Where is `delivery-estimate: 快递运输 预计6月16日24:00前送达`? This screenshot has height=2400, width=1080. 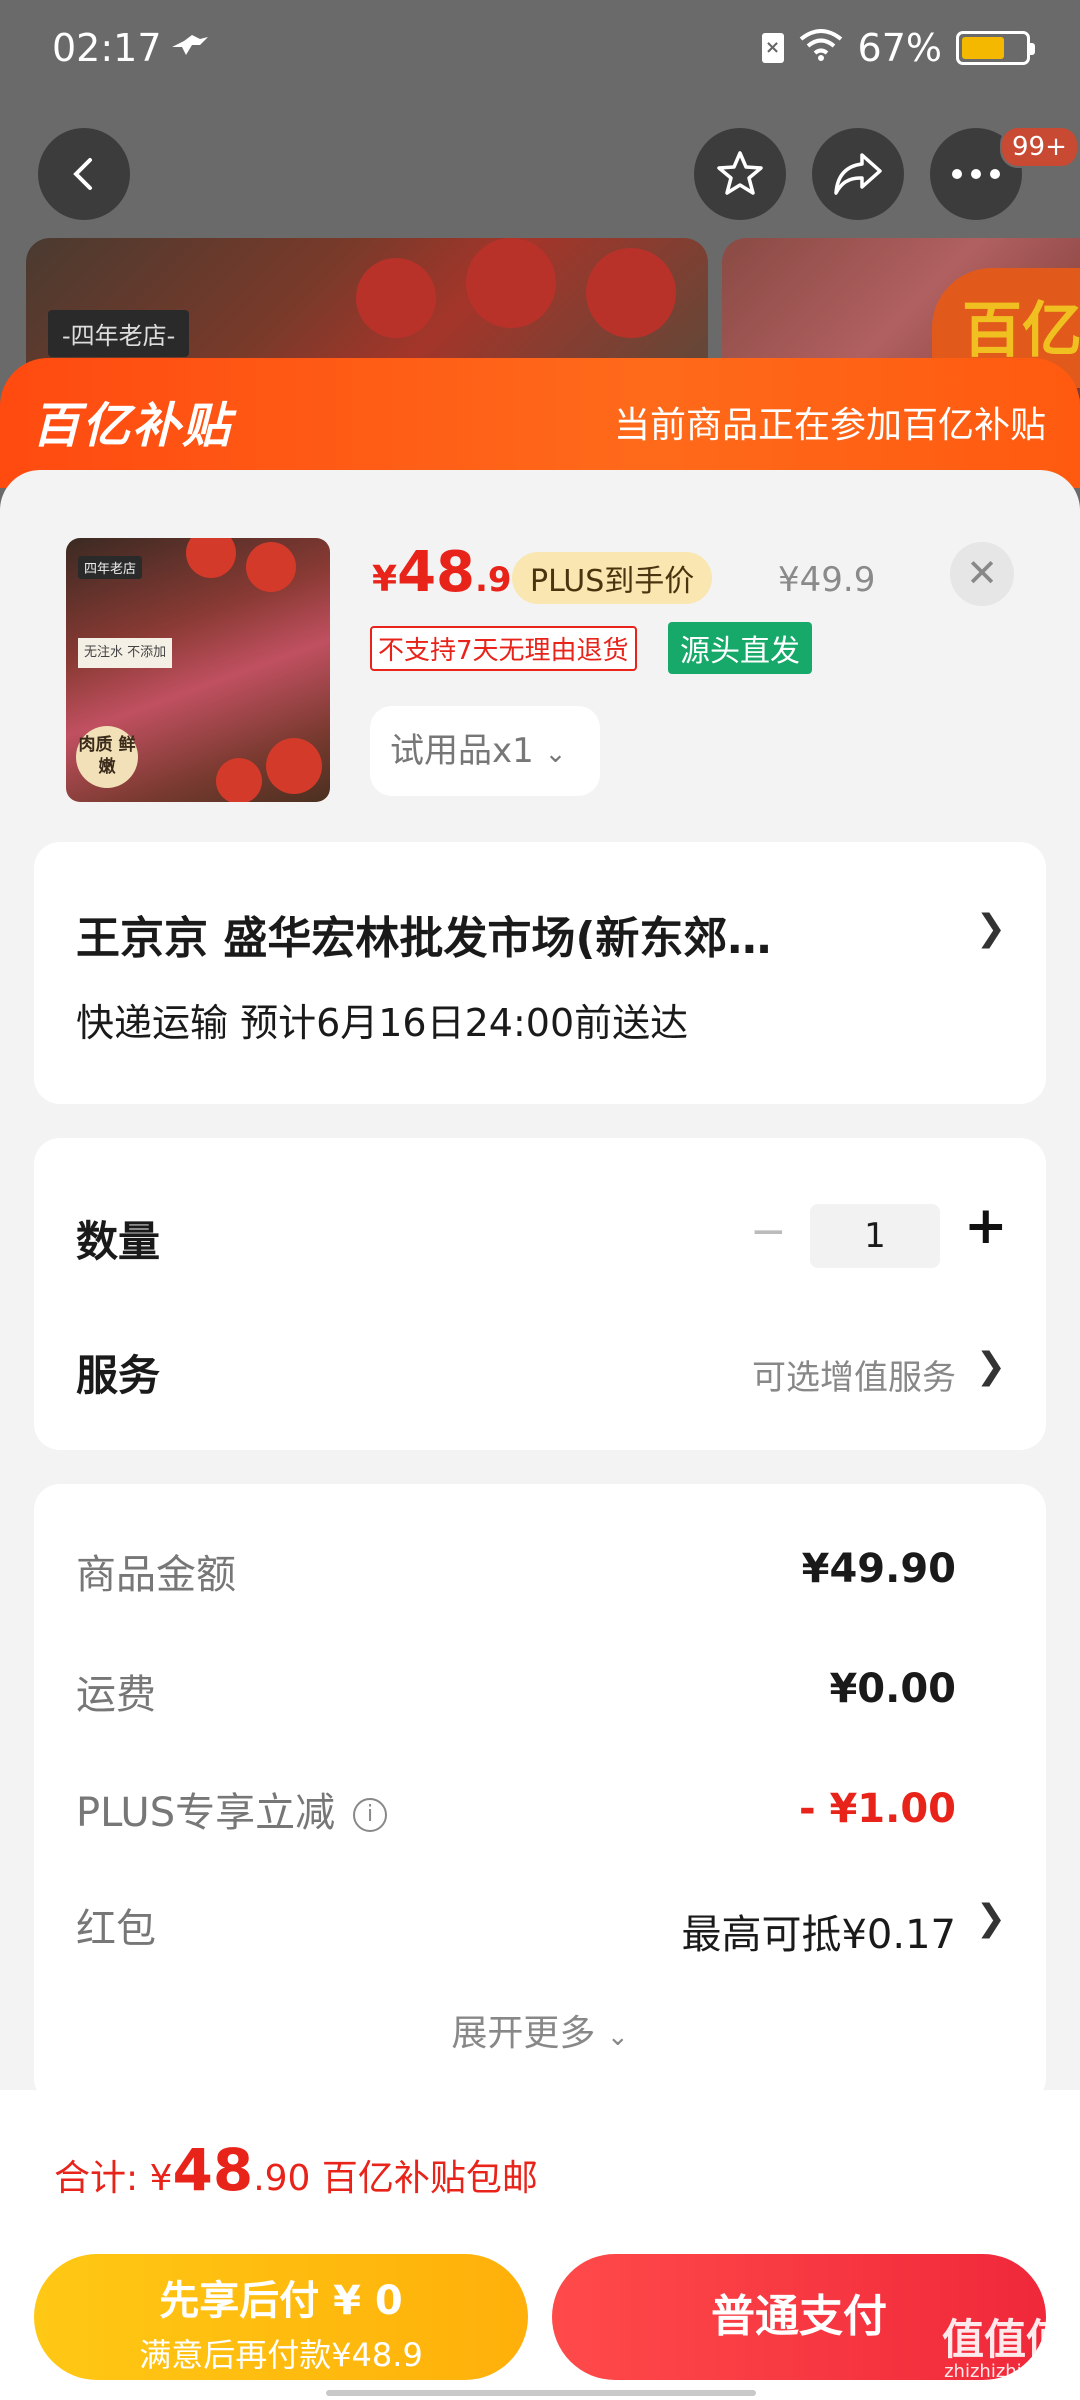 delivery-estimate: 快递运输 预计6月16日24:00前送达 is located at coordinates (382, 1023).